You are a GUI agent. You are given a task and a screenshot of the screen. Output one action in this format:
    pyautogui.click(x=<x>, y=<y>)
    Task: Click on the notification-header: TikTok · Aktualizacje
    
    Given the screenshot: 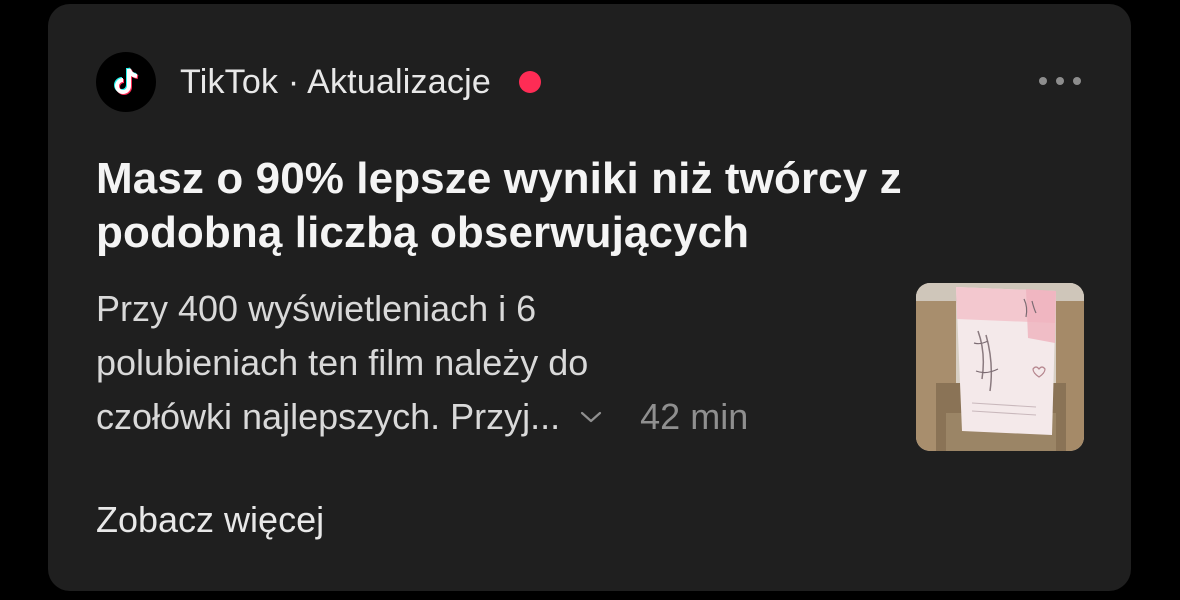 What is the action you would take?
    pyautogui.click(x=318, y=82)
    